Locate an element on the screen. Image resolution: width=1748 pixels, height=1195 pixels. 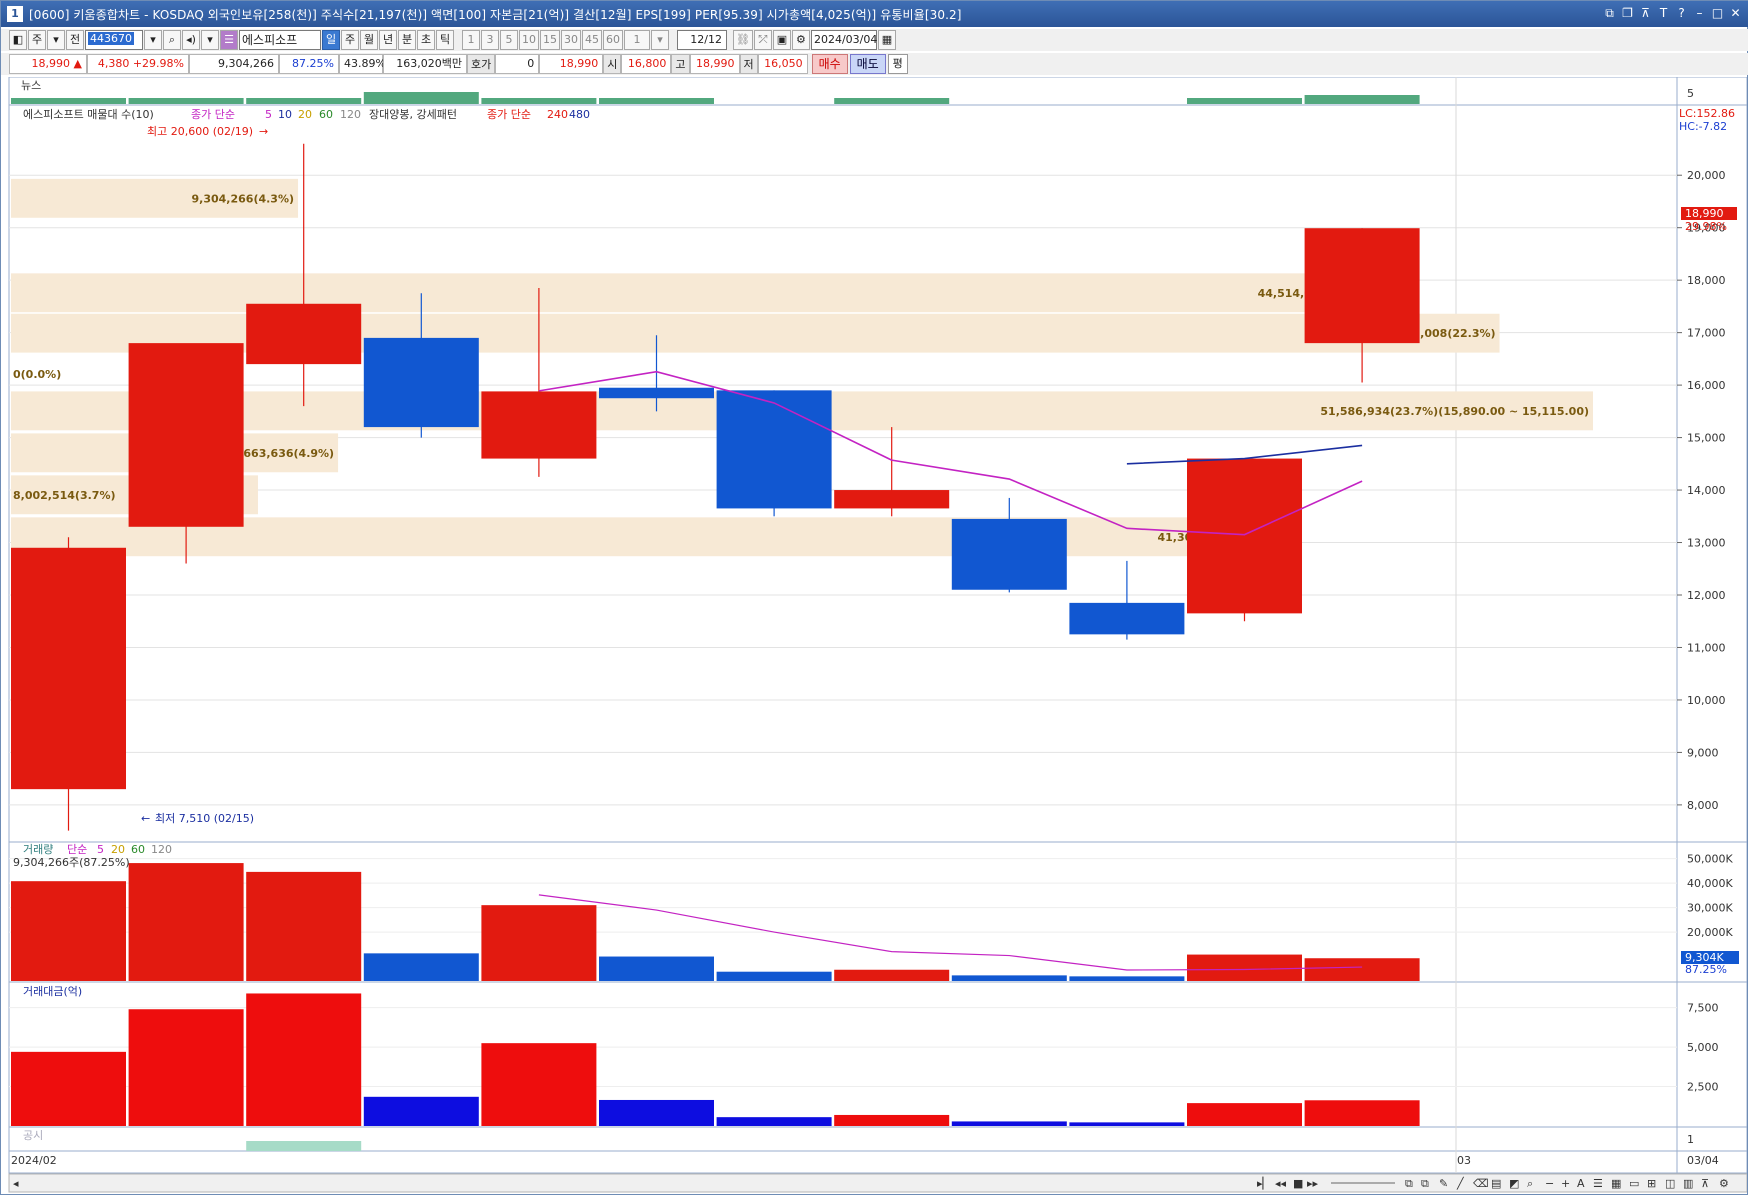
help-icon: ? is located at coordinates (1681, 13).